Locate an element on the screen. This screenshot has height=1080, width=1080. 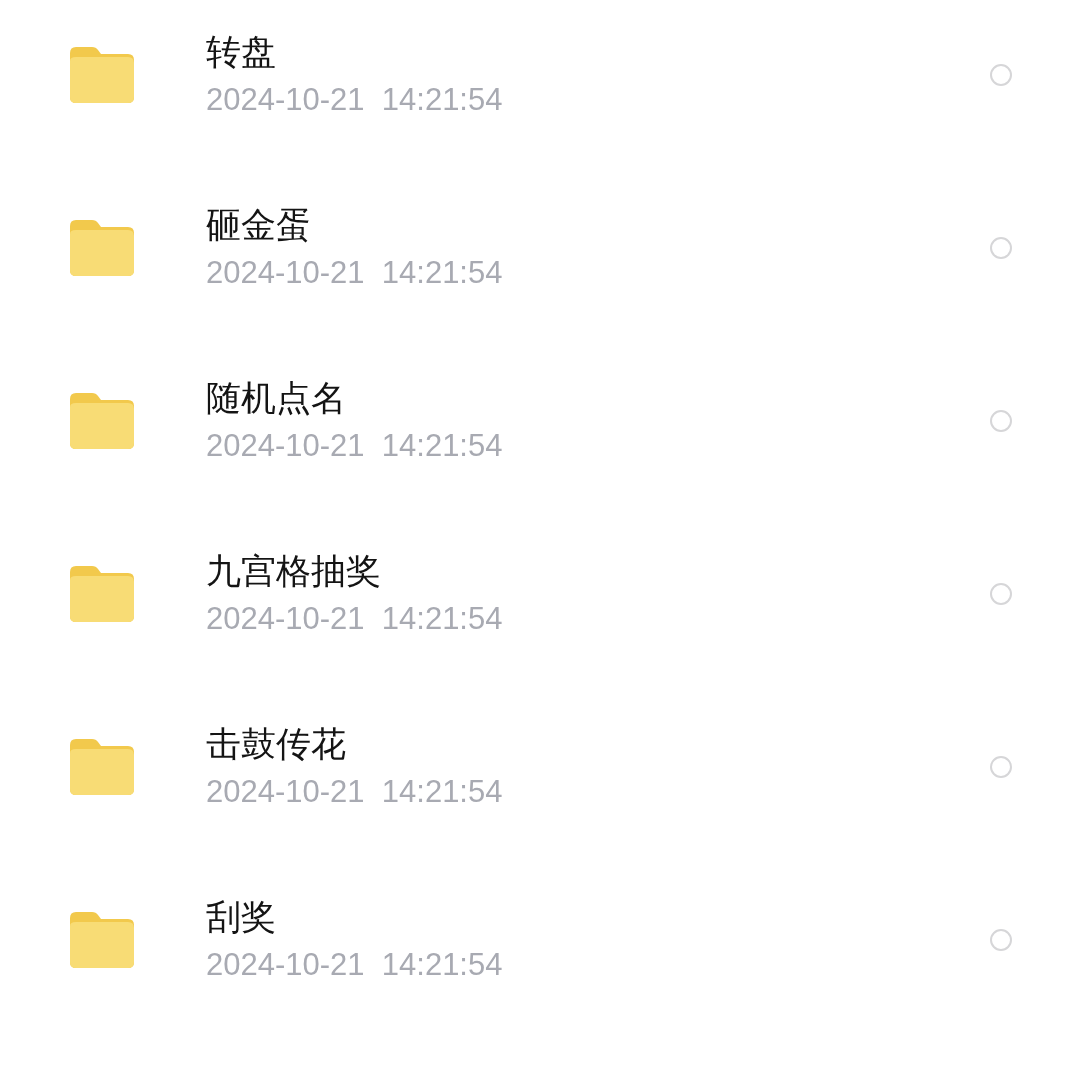
folder-name: 九宫格抽奖 is located at coordinates (294, 571).